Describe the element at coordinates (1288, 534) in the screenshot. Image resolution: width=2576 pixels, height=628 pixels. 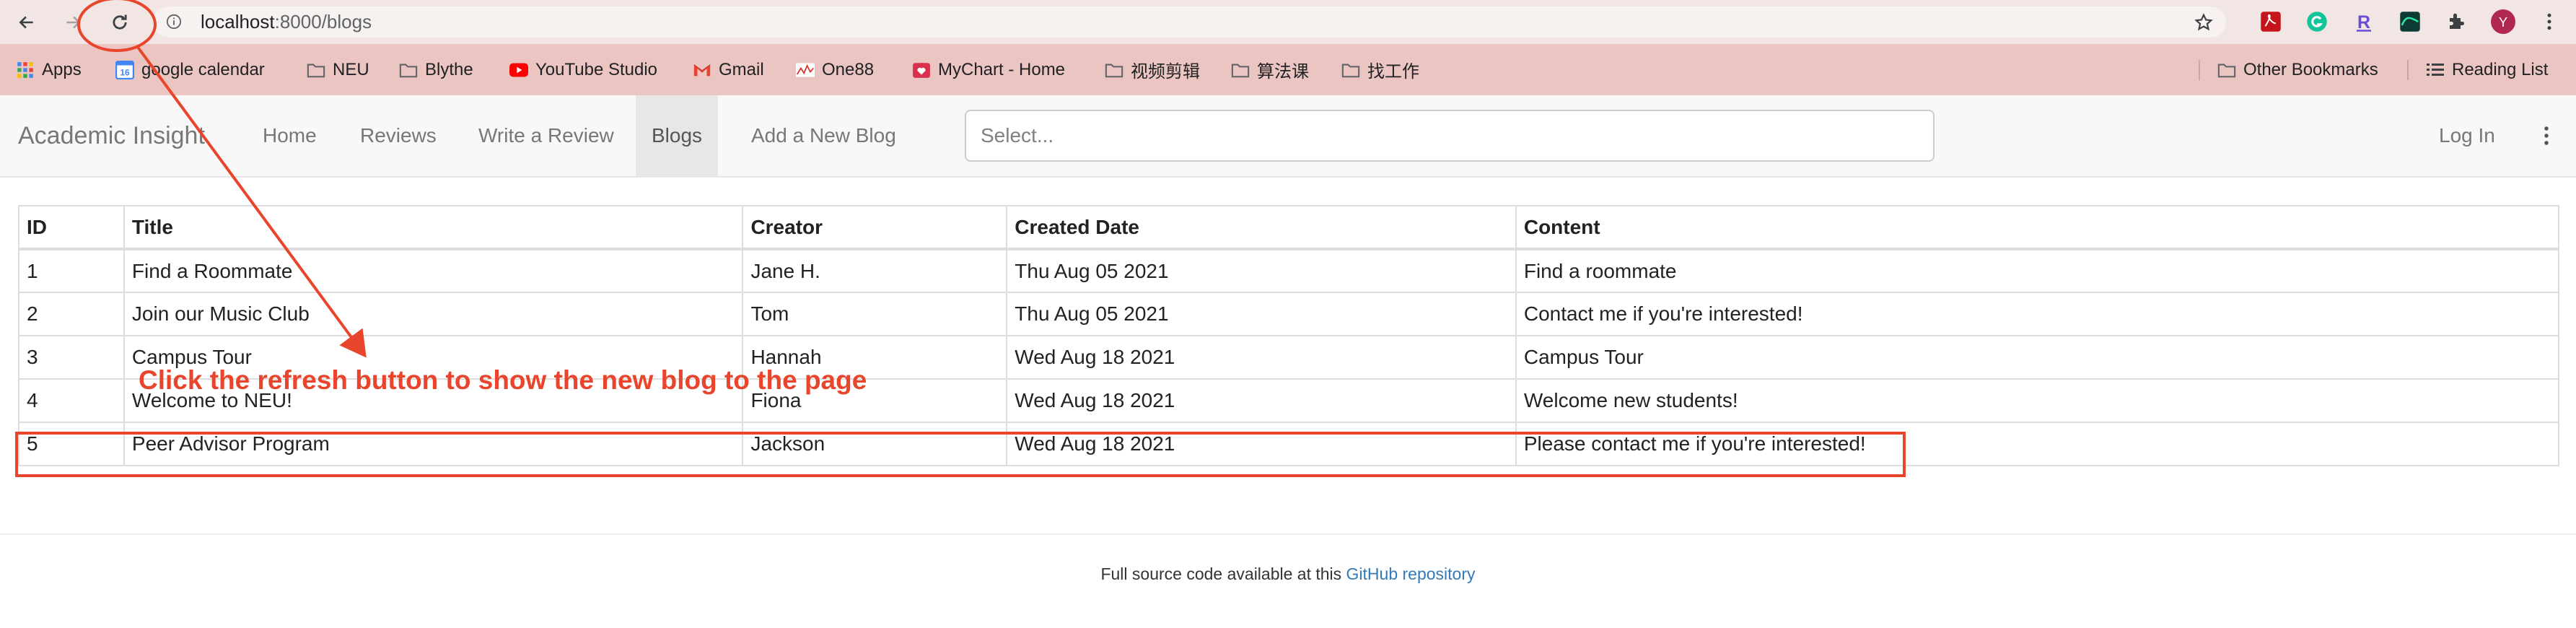
I see `footer-divider` at that location.